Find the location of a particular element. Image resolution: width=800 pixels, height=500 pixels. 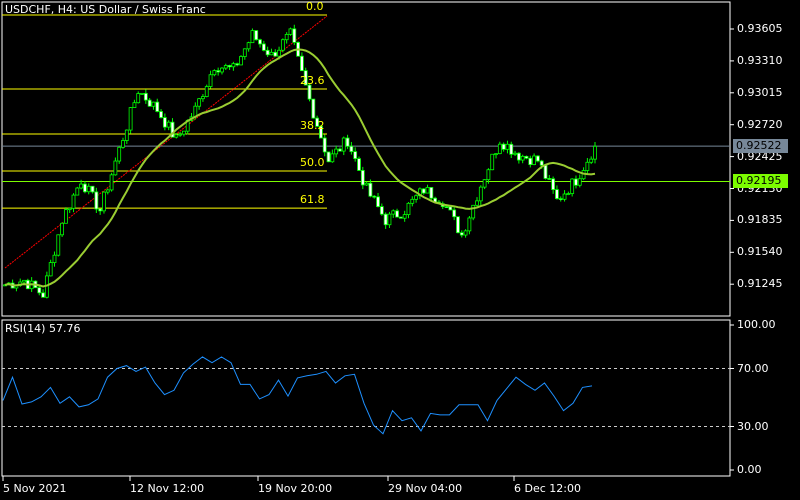

chart-title: USDCHF, H4: US Dollar / Swiss Franc is located at coordinates (105, 9).